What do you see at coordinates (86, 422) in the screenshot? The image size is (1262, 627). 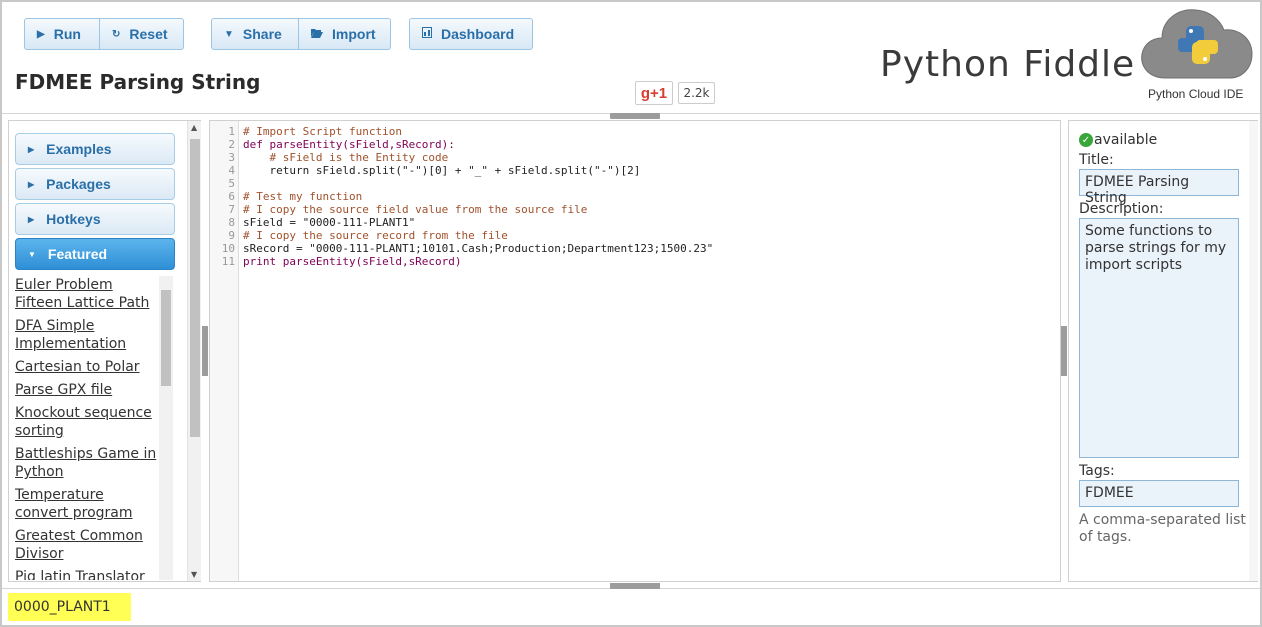 I see `featured-item: Knockout sequence sorting` at bounding box center [86, 422].